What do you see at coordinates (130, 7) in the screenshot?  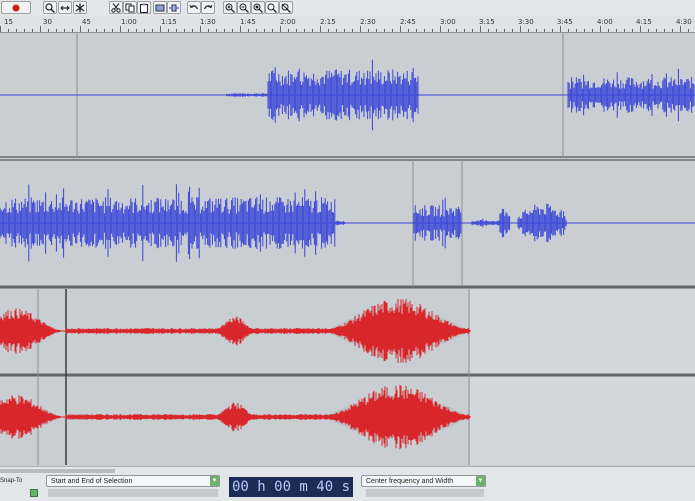 I see `copy-button` at bounding box center [130, 7].